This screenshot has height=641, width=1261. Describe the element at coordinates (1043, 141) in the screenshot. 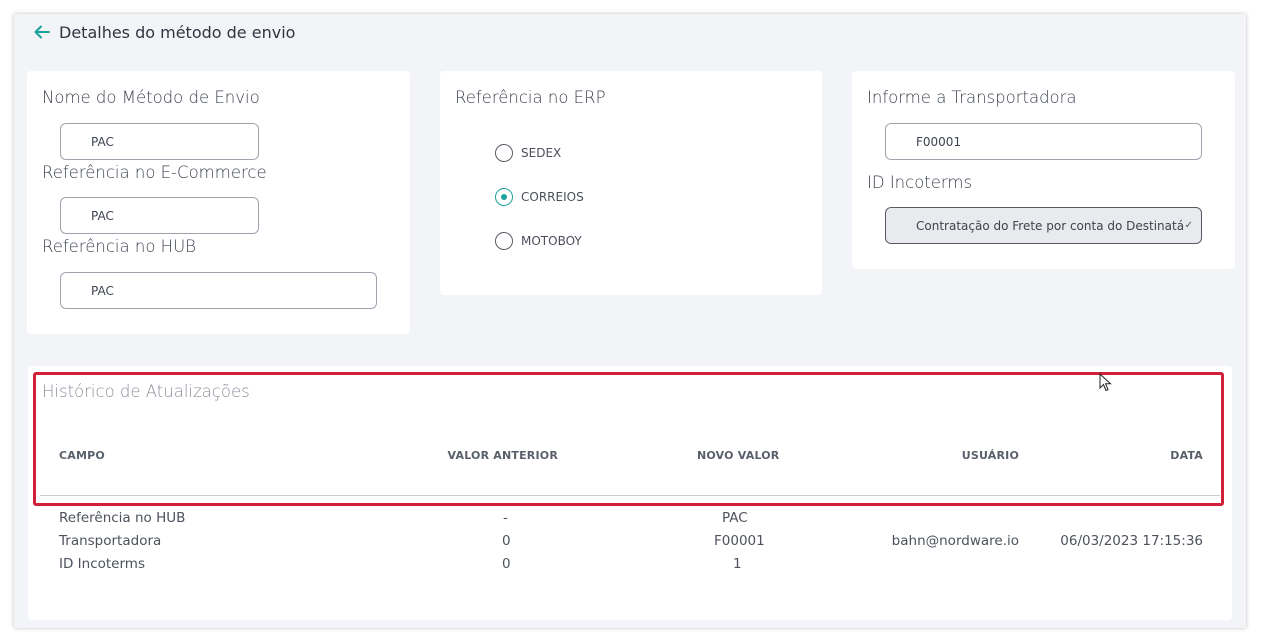

I see `carrier-field: F00001` at that location.